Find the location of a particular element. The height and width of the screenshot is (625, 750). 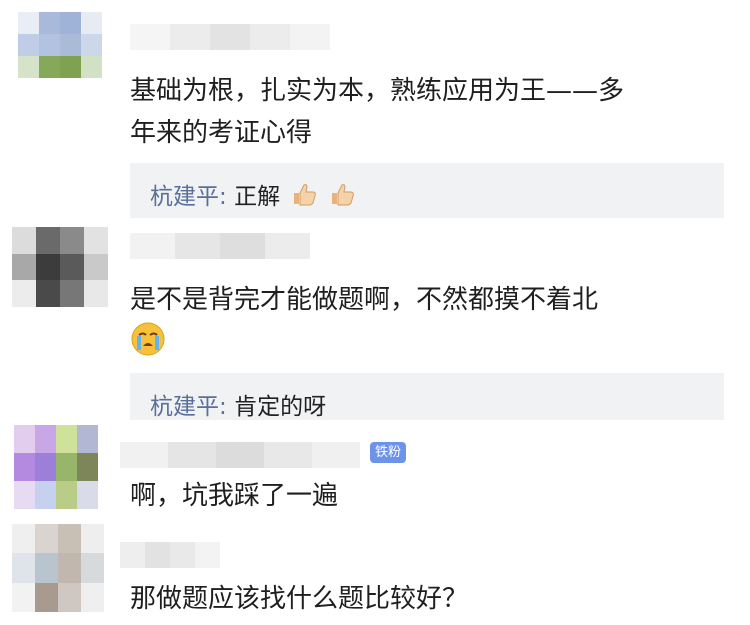

comment-text: 基础为根，扎实为本，熟练应用为王——多 年来的考证心得 is located at coordinates (377, 112).